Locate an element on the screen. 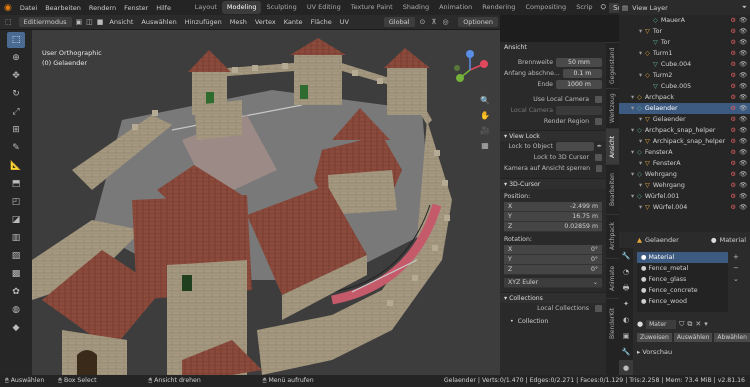 This screenshot has height=387, width=750. scene-icon: ⛭ is located at coordinates (604, 7).